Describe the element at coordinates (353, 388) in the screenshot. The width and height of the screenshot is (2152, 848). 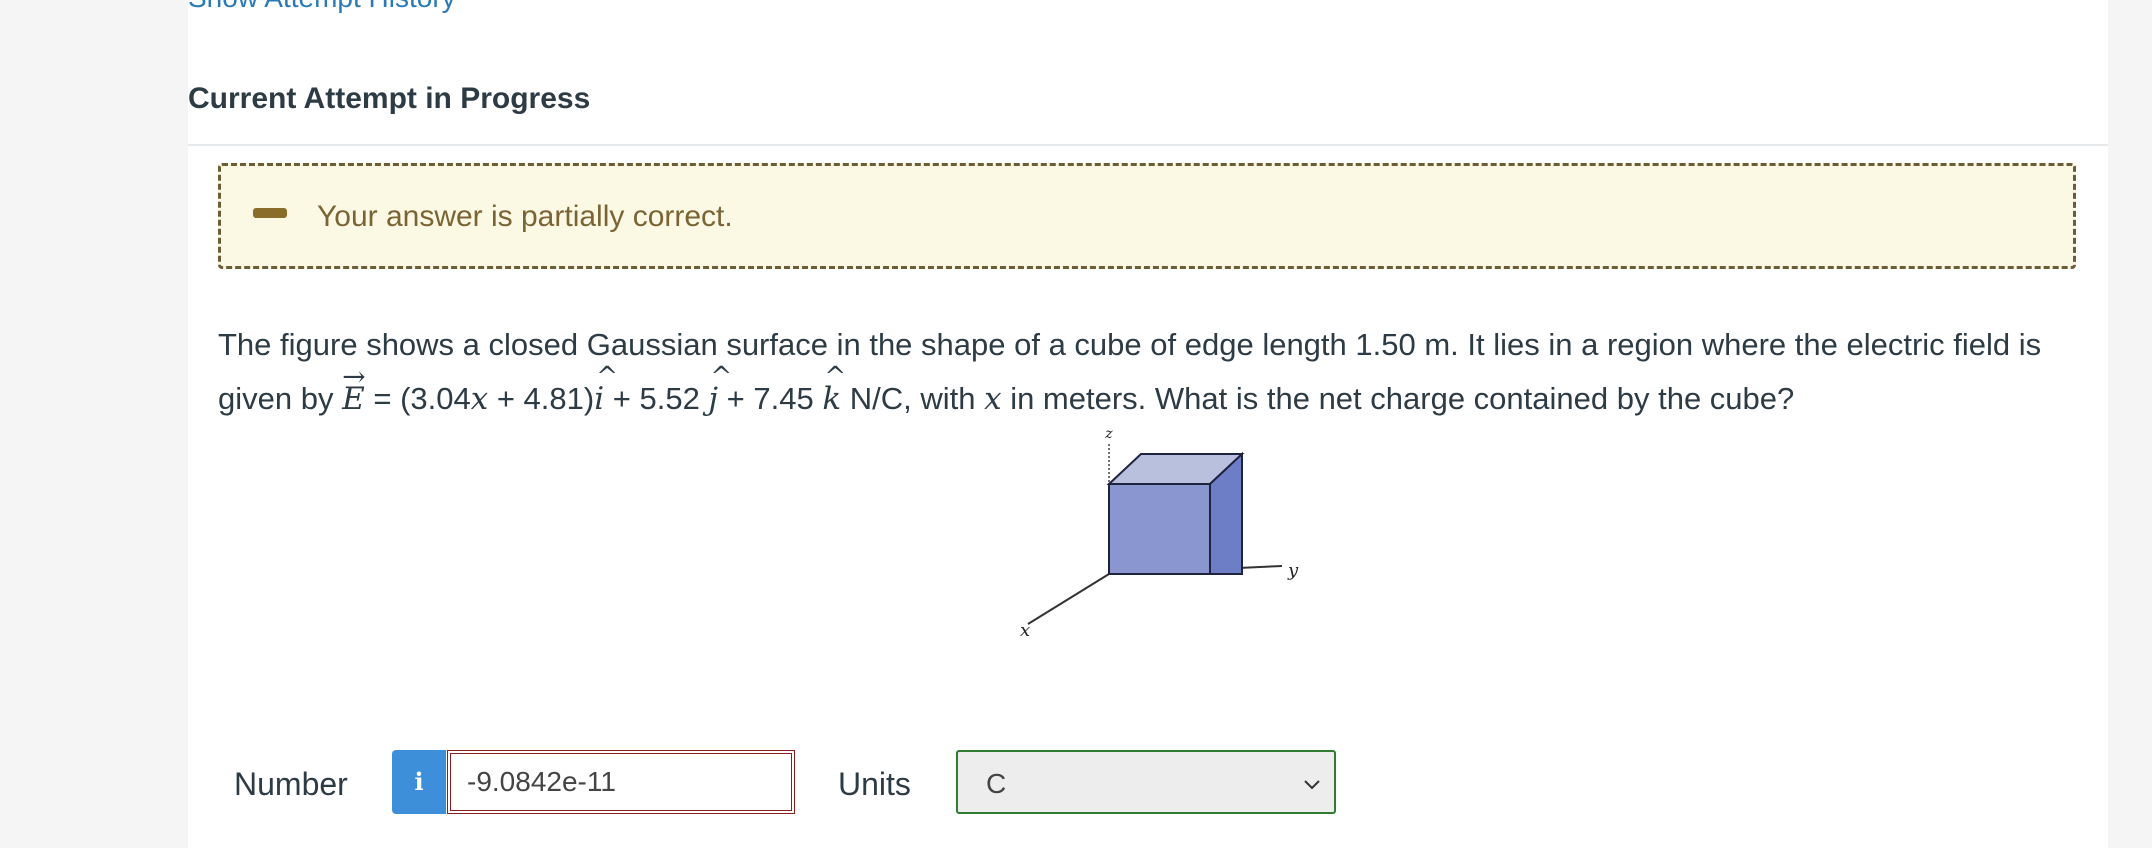
I see `field-vector-e: E` at that location.